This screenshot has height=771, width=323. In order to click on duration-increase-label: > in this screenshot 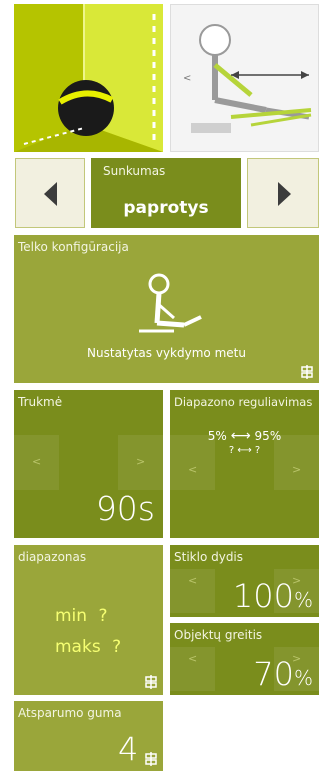, I will do `click(141, 461)`.